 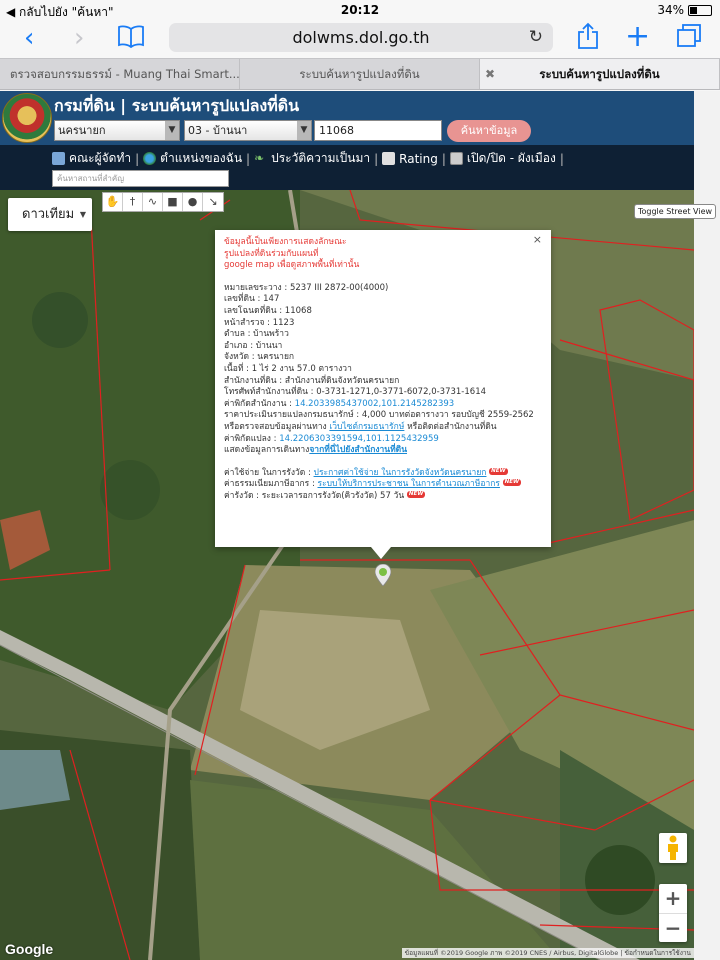 What do you see at coordinates (91, 158) in the screenshot?
I see `nav-team: คณะผู้จัดทำ` at bounding box center [91, 158].